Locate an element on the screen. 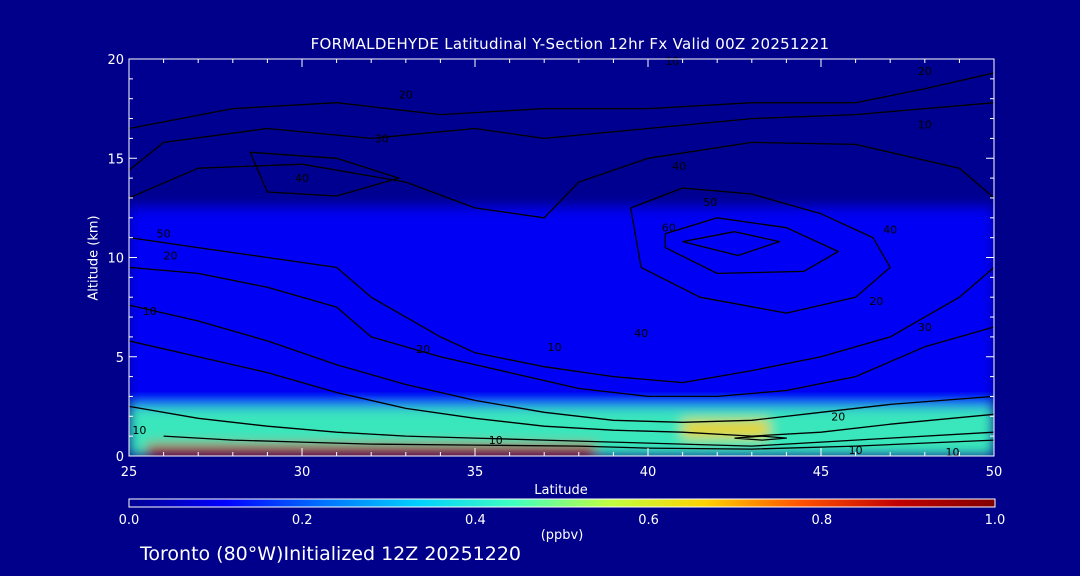 This screenshot has width=1080, height=576. colorbar-tick-label: 0.0 is located at coordinates (129, 520).